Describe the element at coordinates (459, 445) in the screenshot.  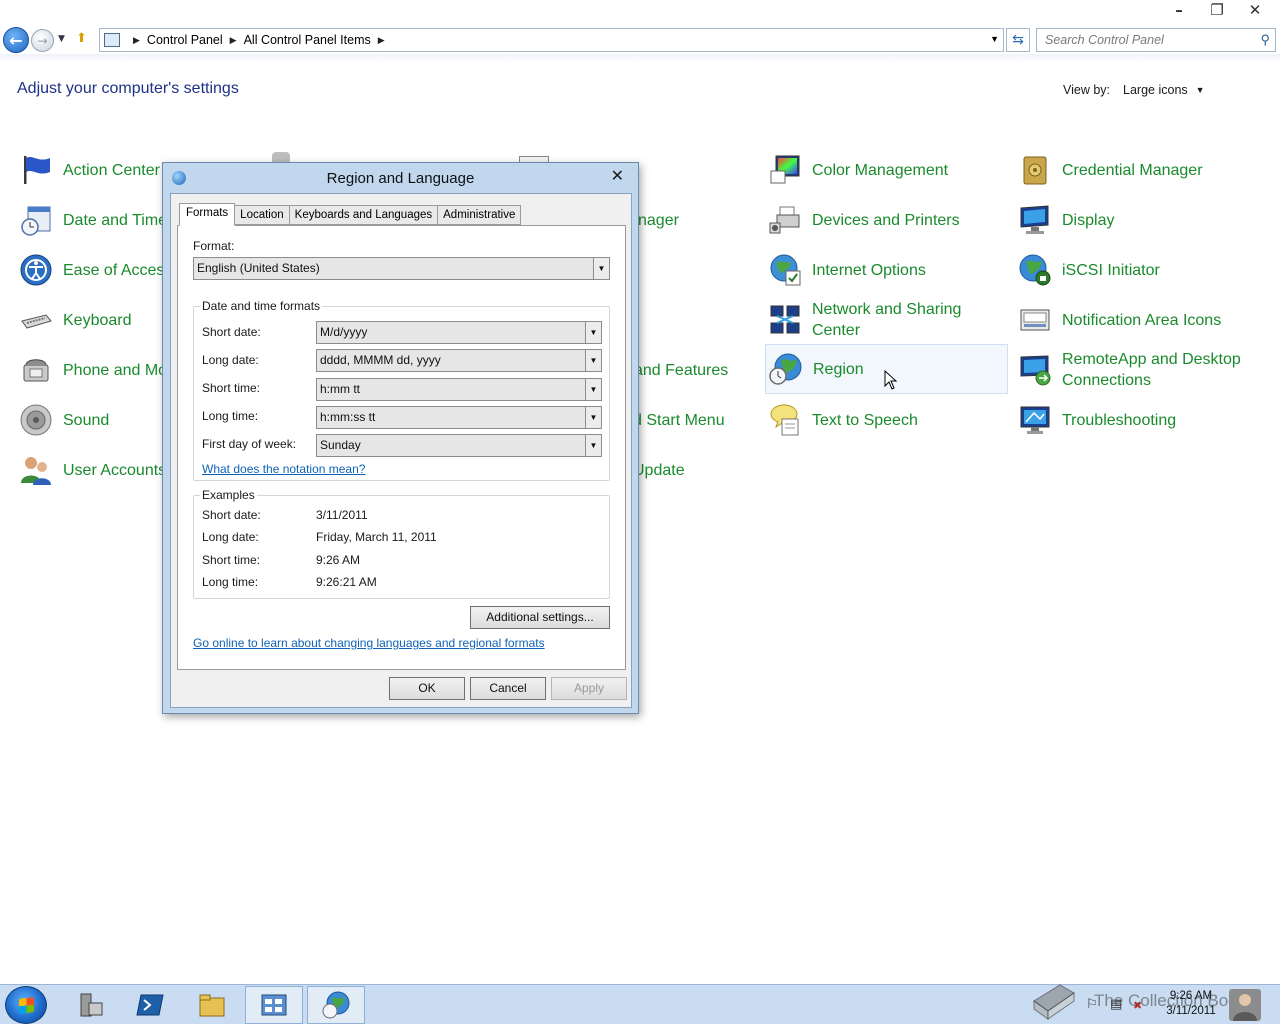
I see `first-day-of-week-select: Sunday ▼` at that location.